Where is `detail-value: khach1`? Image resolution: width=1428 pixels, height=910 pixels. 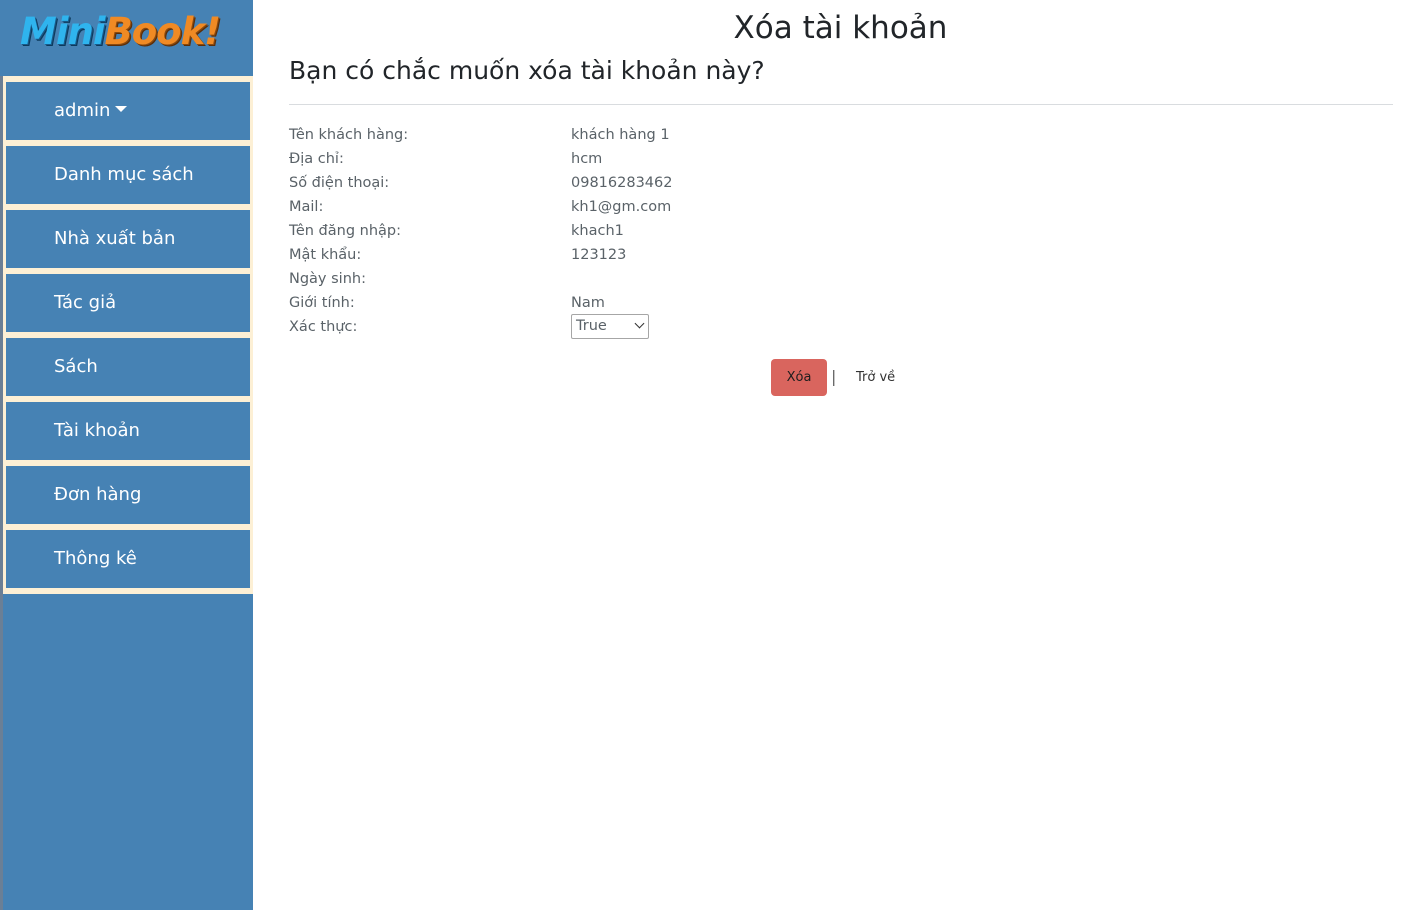
detail-value: khach1 is located at coordinates (597, 231).